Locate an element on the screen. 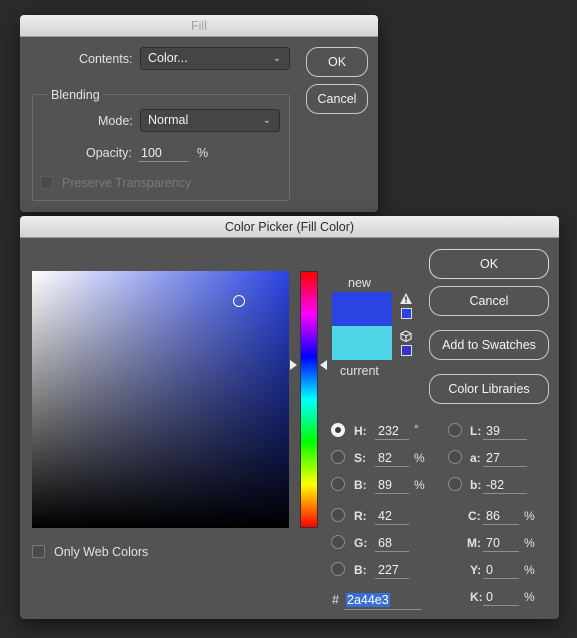 This screenshot has width=577, height=638. b-channel-input: -82 is located at coordinates (505, 485).